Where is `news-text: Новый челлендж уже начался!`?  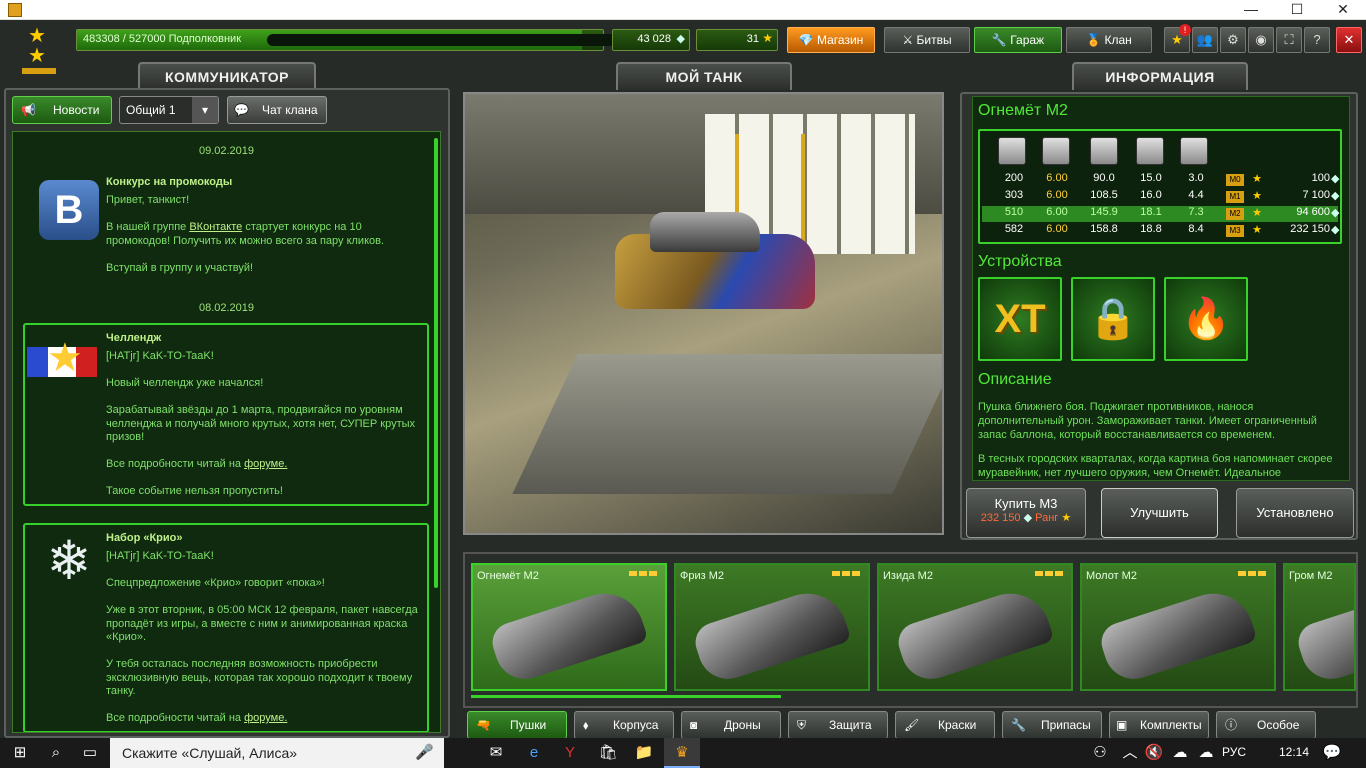 news-text: Новый челлендж уже начался! is located at coordinates (185, 383).